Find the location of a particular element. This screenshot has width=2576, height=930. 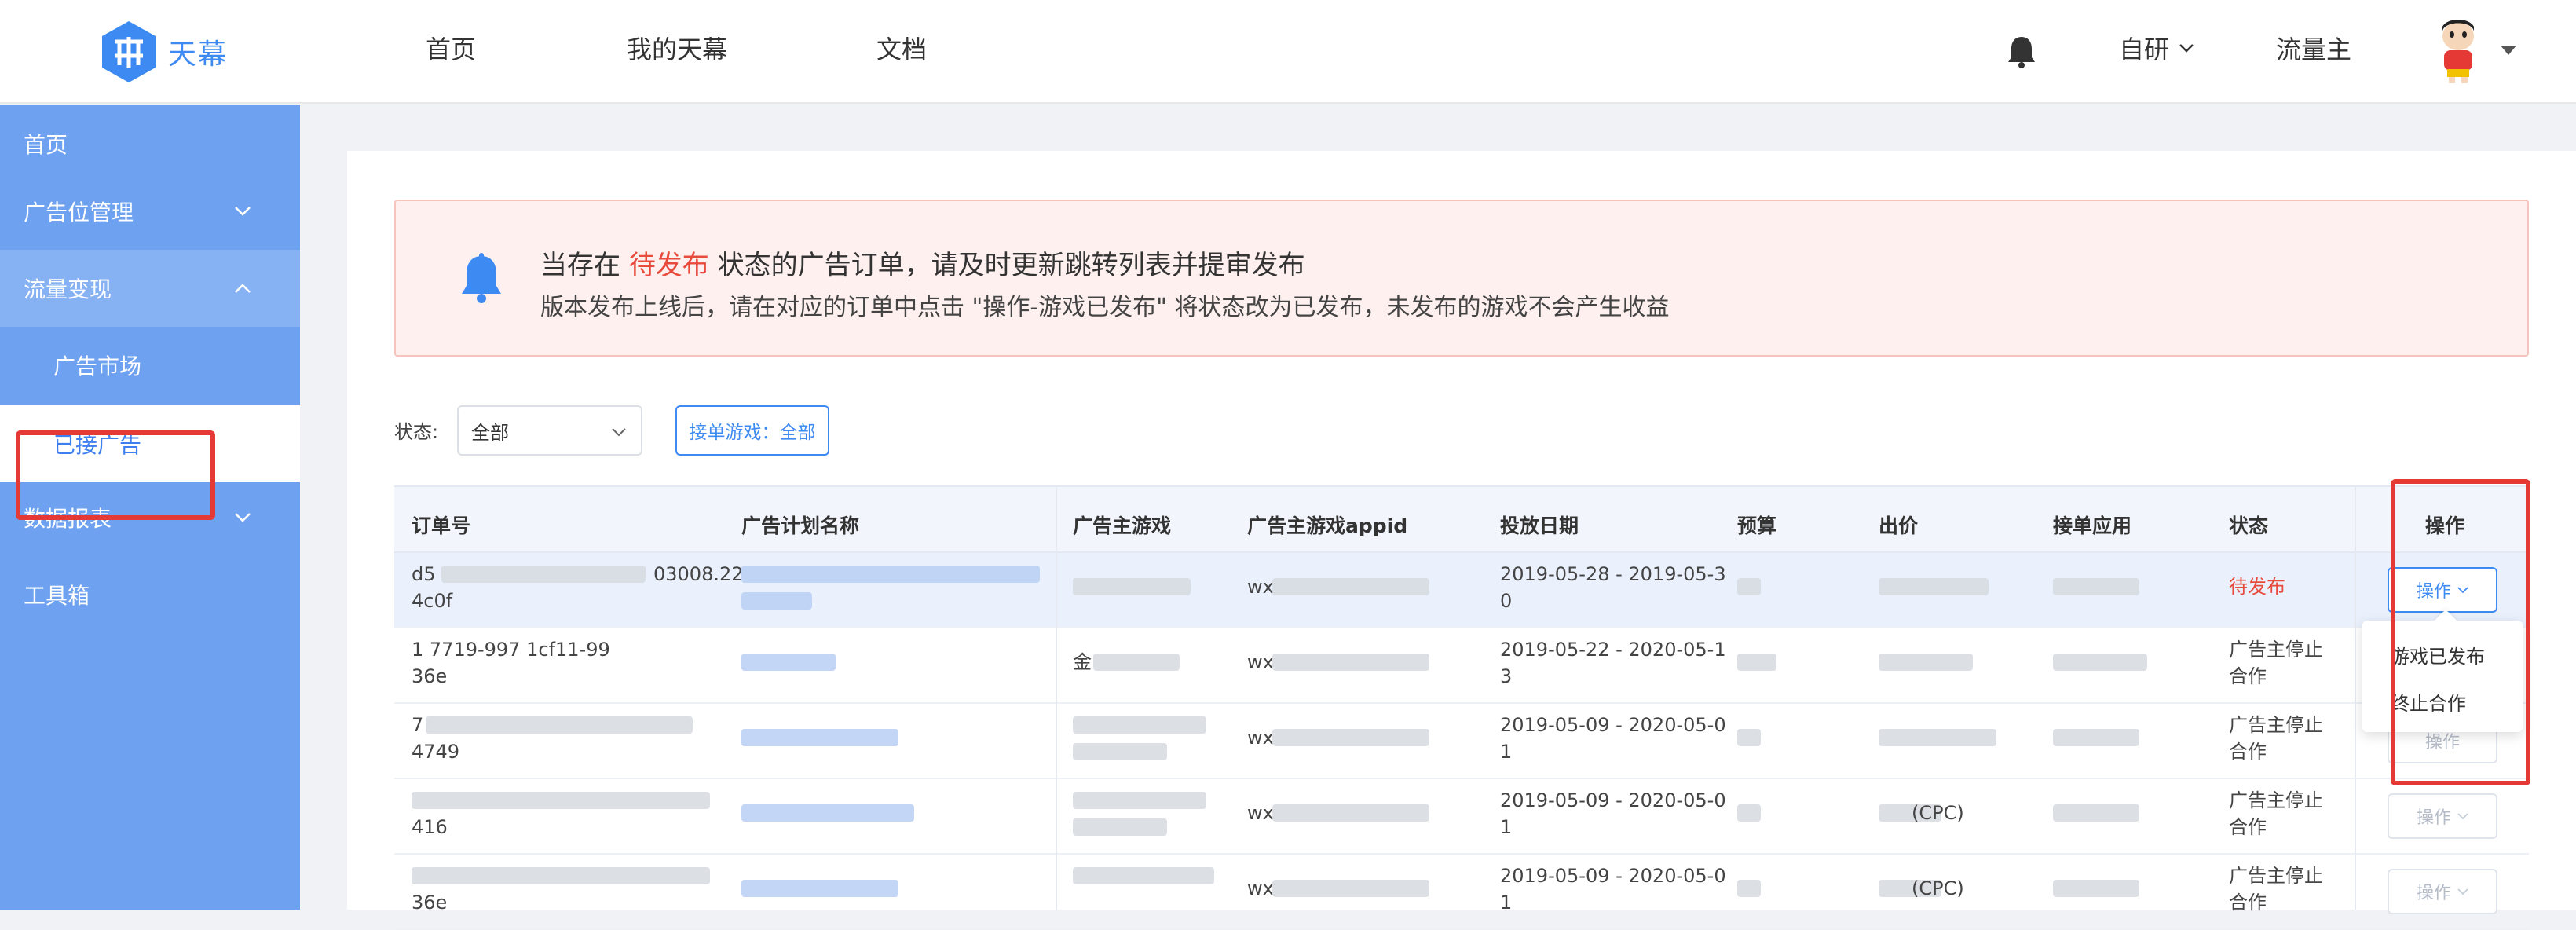

date-line2: 3 is located at coordinates (1506, 676).